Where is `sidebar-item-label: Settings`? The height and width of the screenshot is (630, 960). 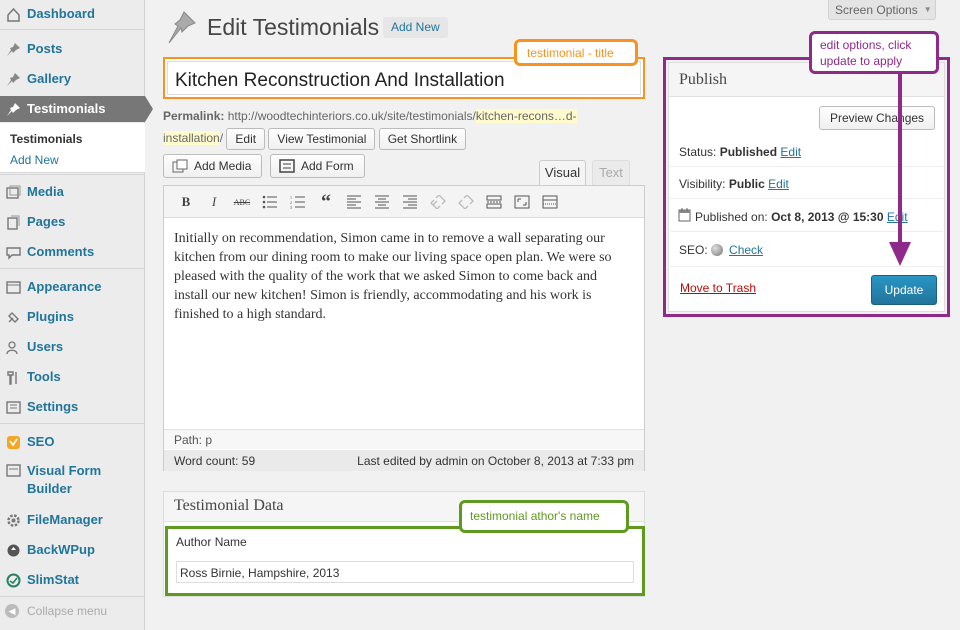 sidebar-item-label: Settings is located at coordinates (53, 406).